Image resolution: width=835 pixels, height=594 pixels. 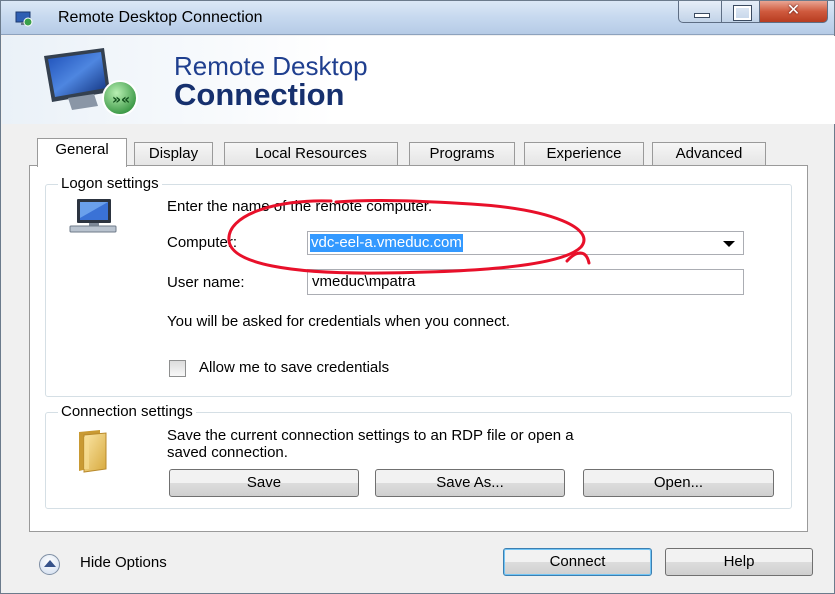 What do you see at coordinates (173, 154) in the screenshot?
I see `tab-display: Display` at bounding box center [173, 154].